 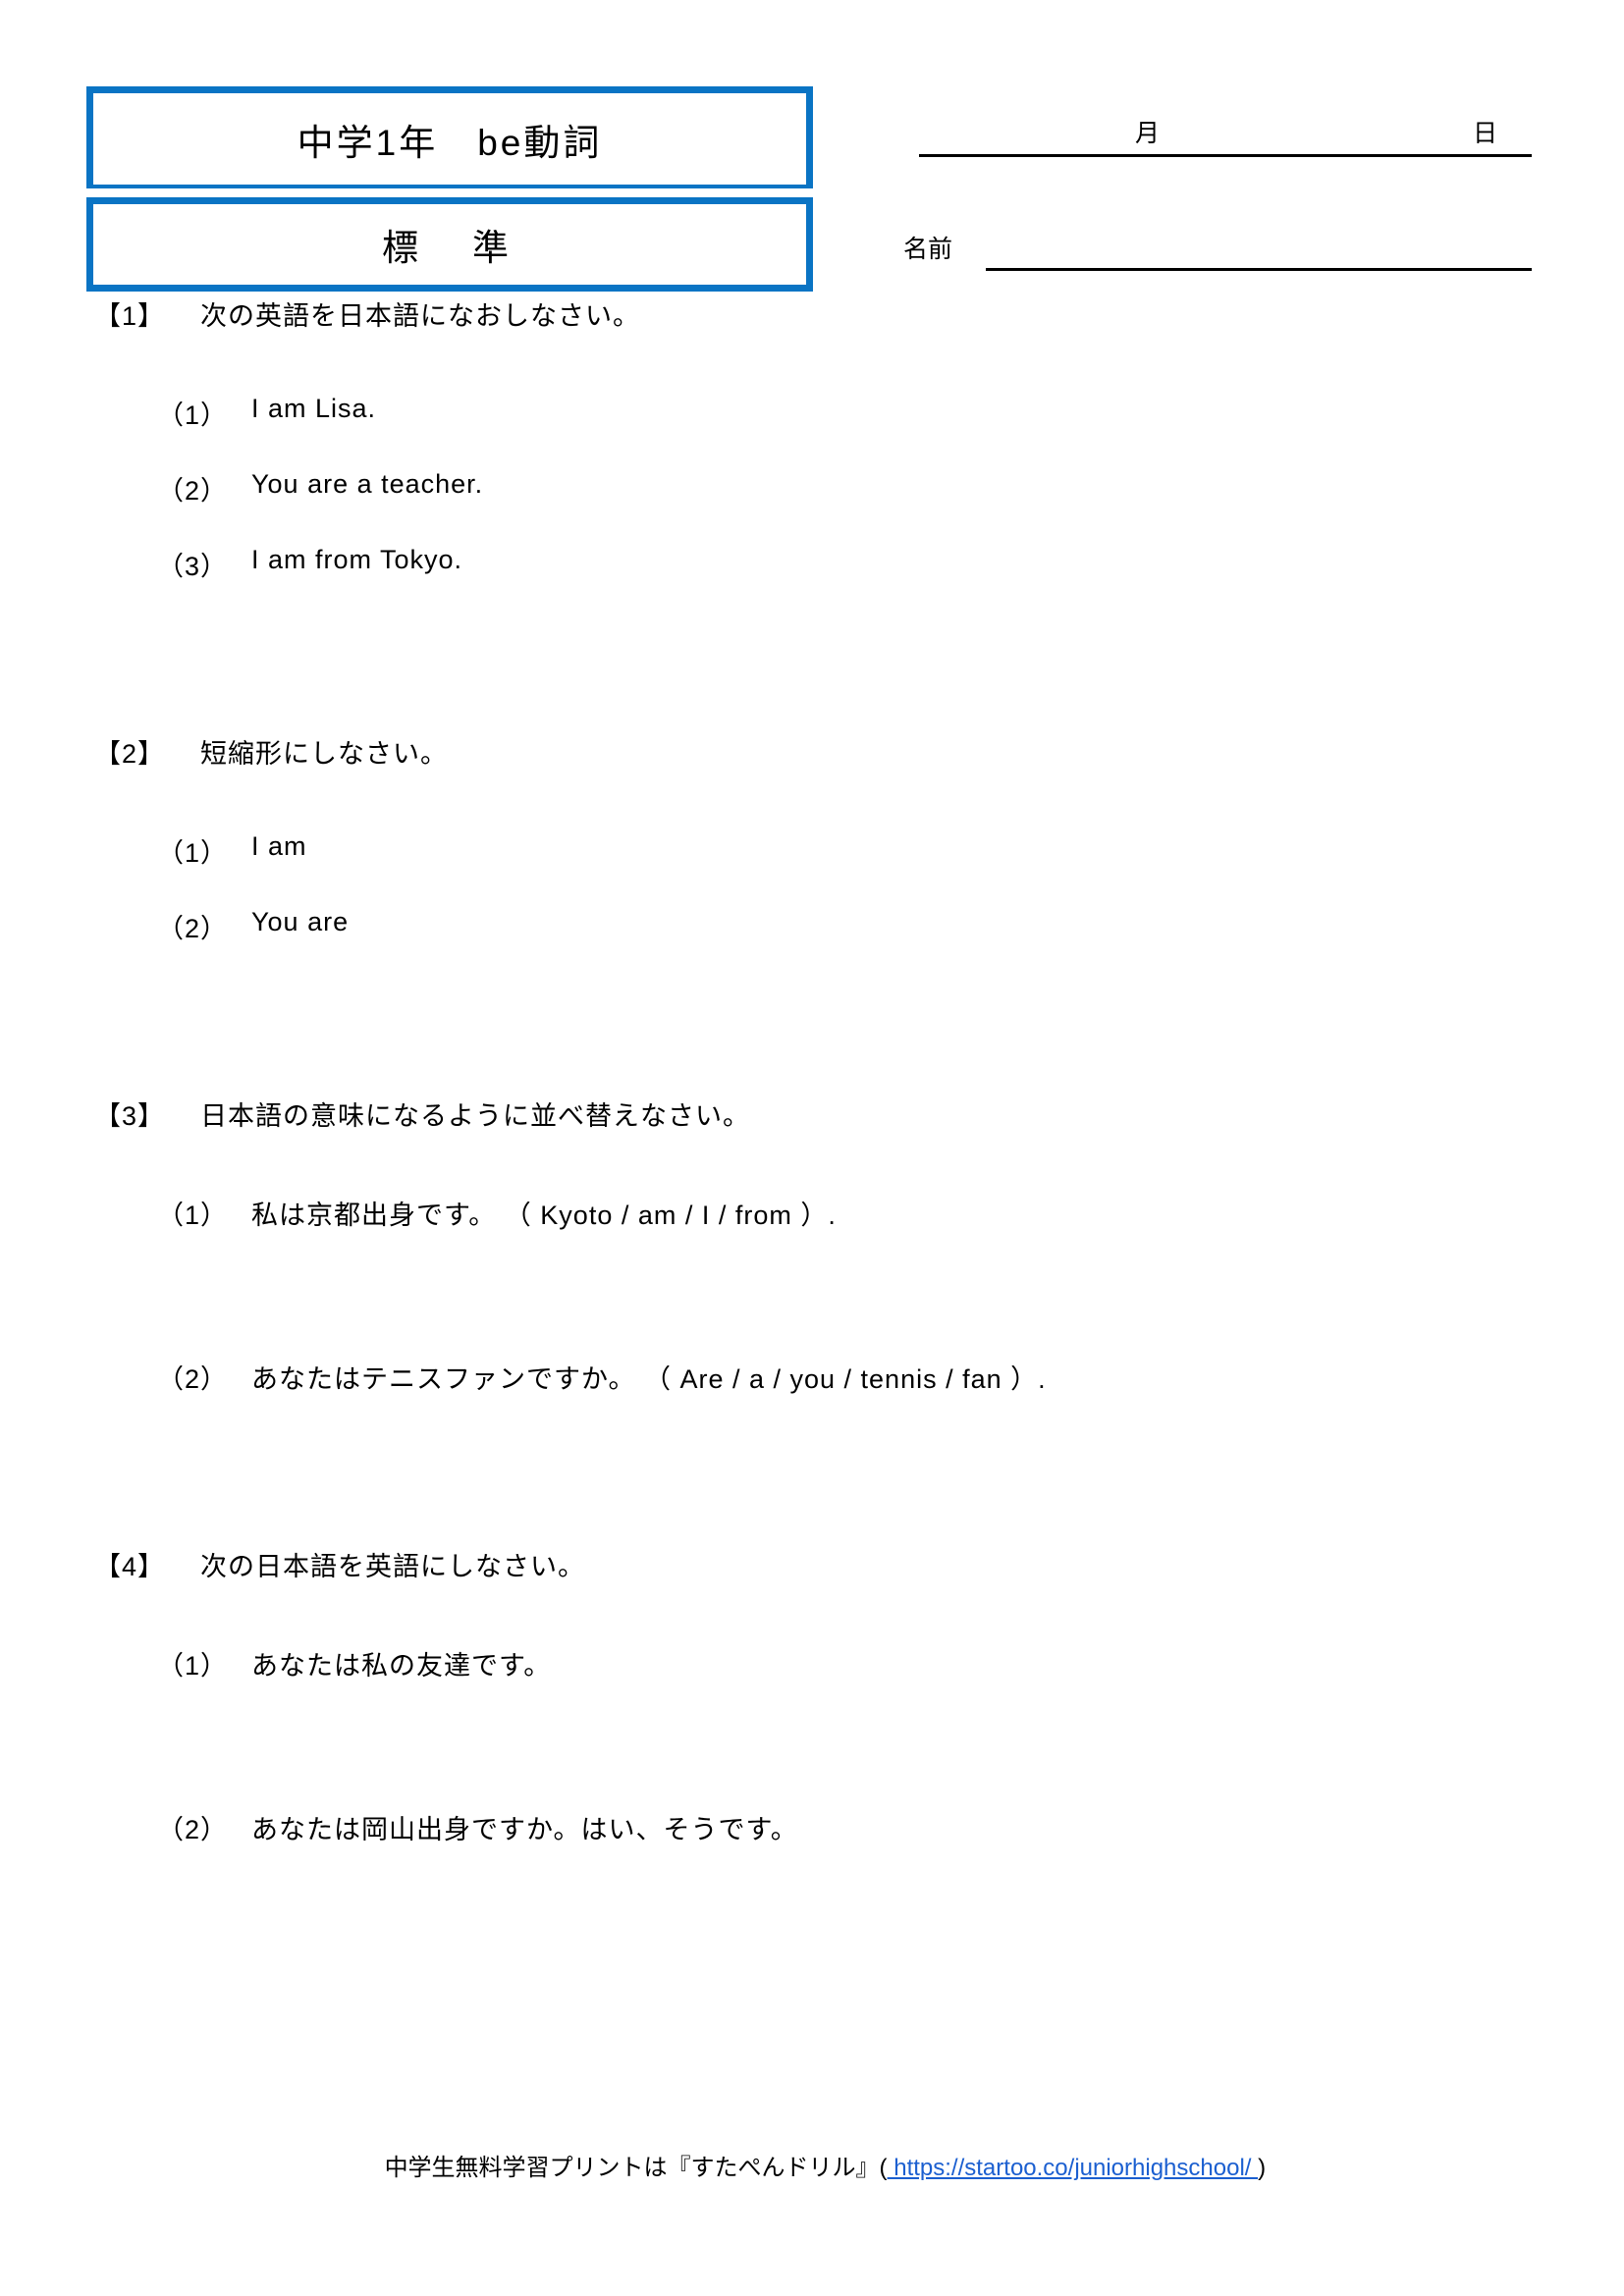 What do you see at coordinates (450, 142) in the screenshot?
I see `page-title: 中学1年 be動詞` at bounding box center [450, 142].